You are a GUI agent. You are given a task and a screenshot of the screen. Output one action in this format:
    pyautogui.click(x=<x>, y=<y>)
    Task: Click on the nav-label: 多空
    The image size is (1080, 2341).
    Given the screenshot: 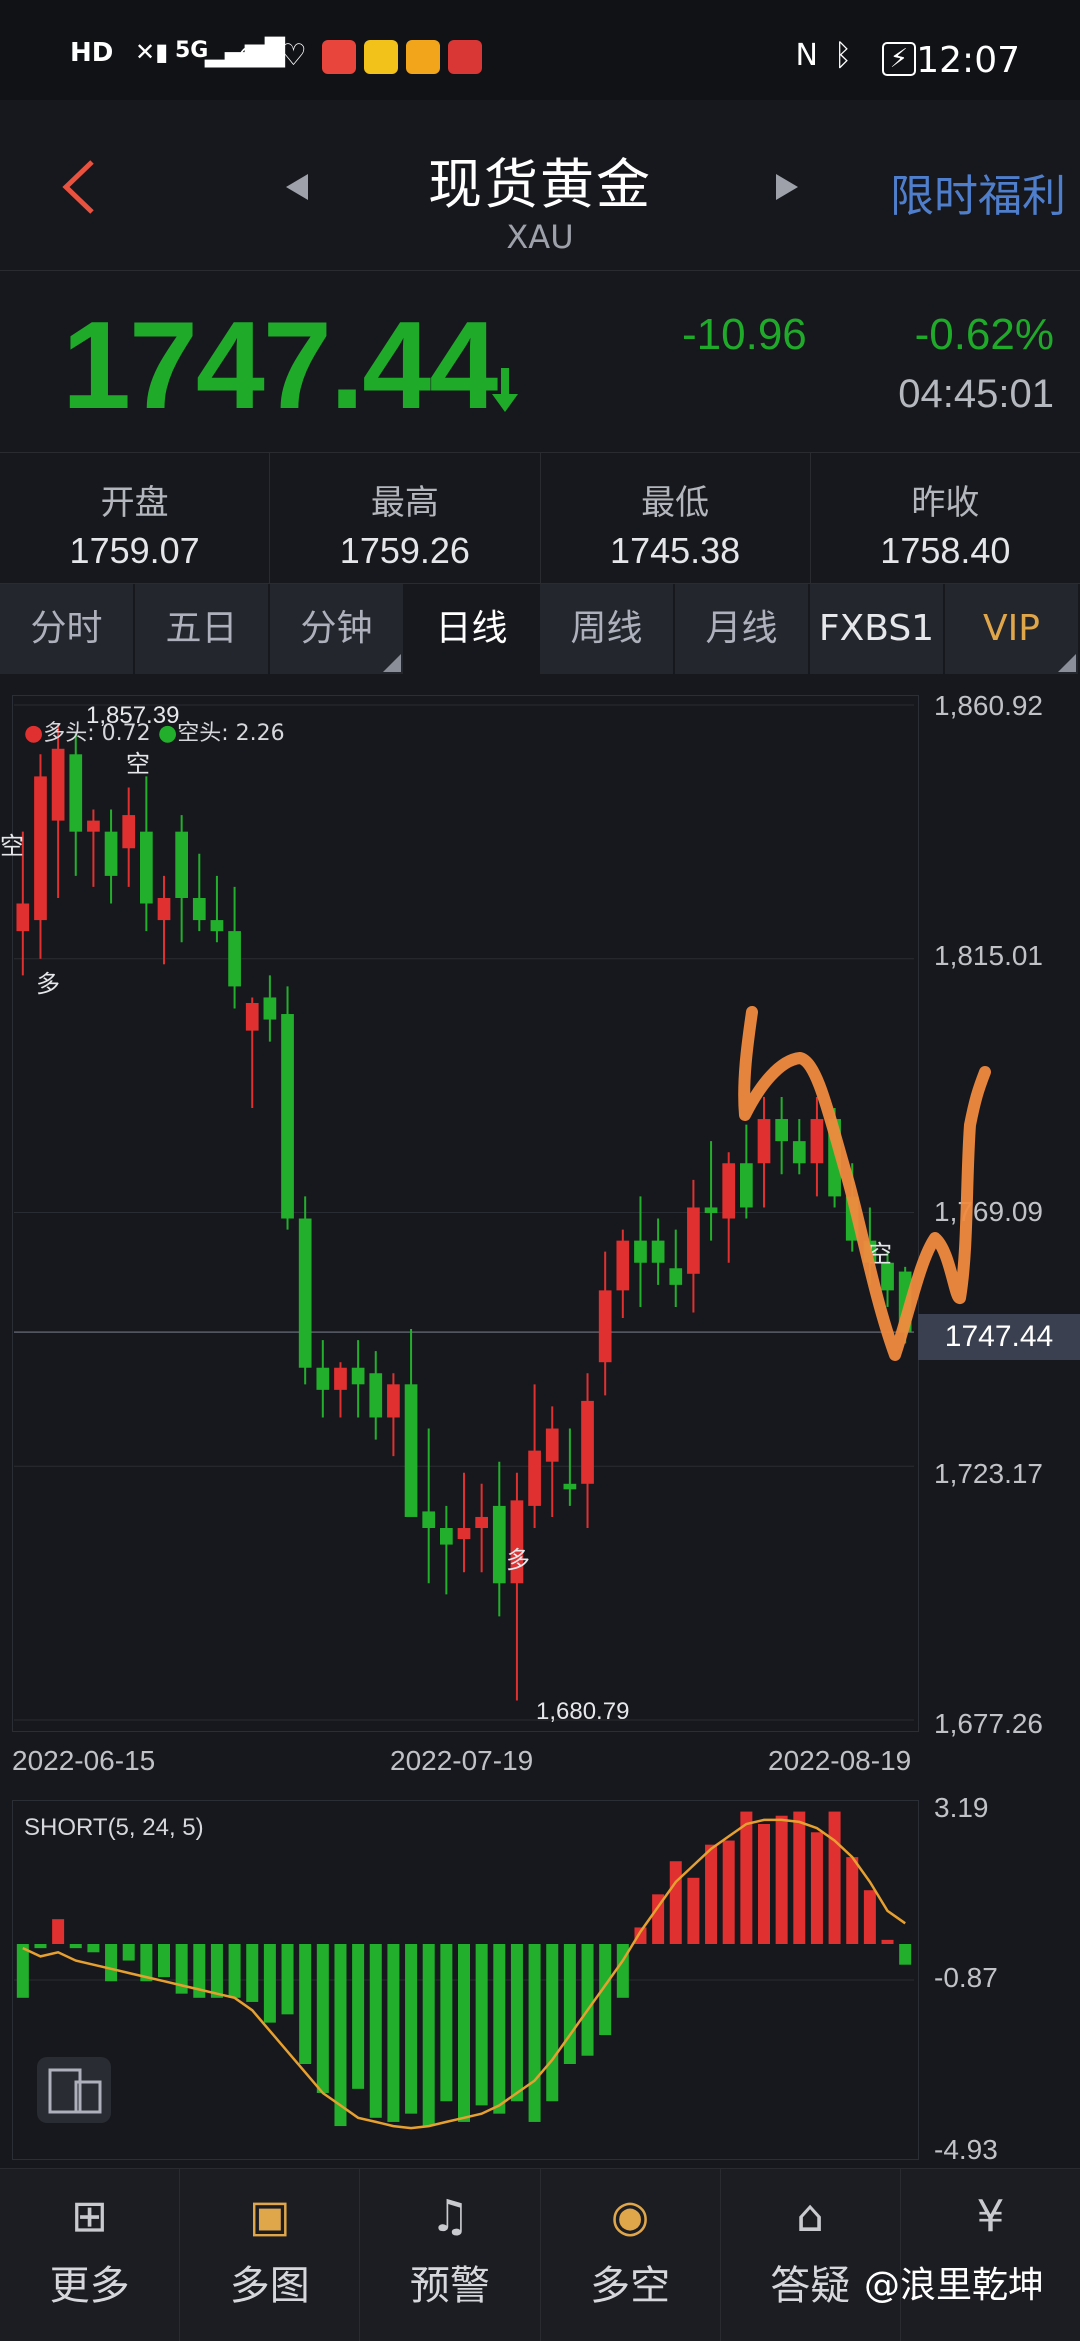 What is the action you would take?
    pyautogui.click(x=630, y=2286)
    